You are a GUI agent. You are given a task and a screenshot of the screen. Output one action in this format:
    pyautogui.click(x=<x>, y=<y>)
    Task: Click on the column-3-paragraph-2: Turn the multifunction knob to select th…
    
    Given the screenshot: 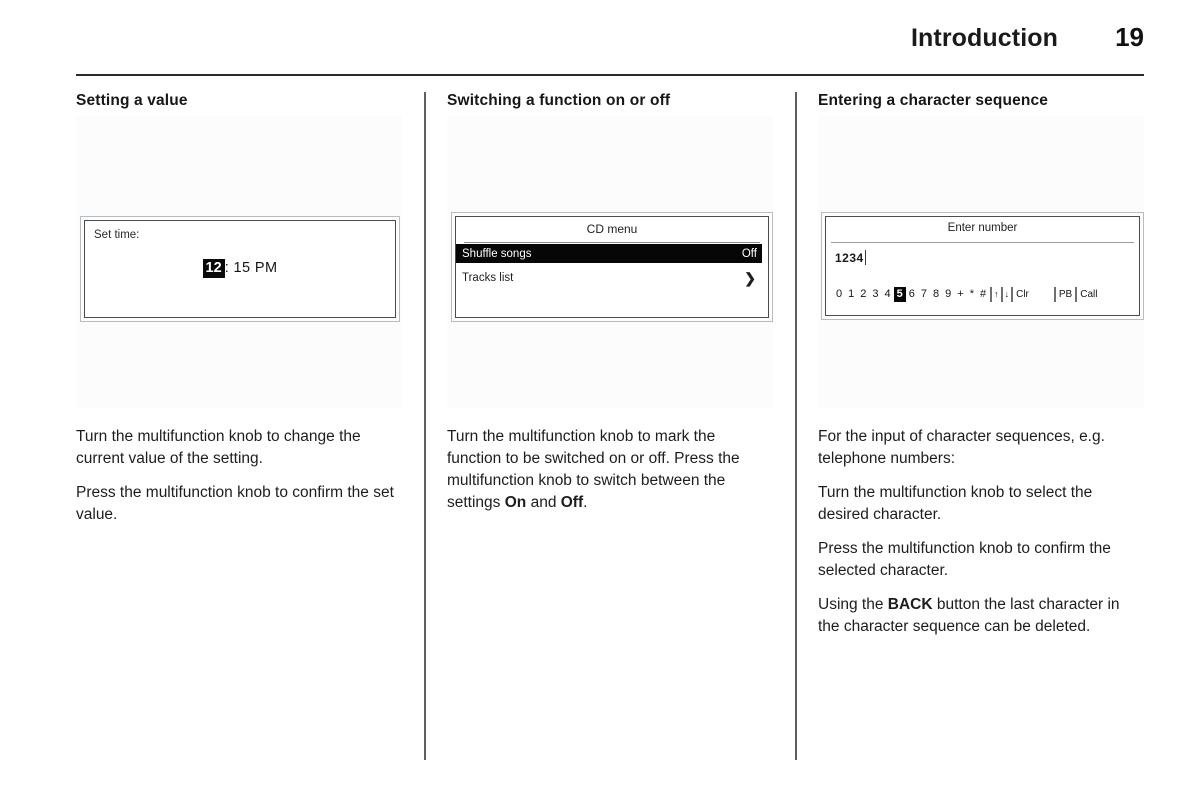 What is the action you would take?
    pyautogui.click(x=955, y=503)
    